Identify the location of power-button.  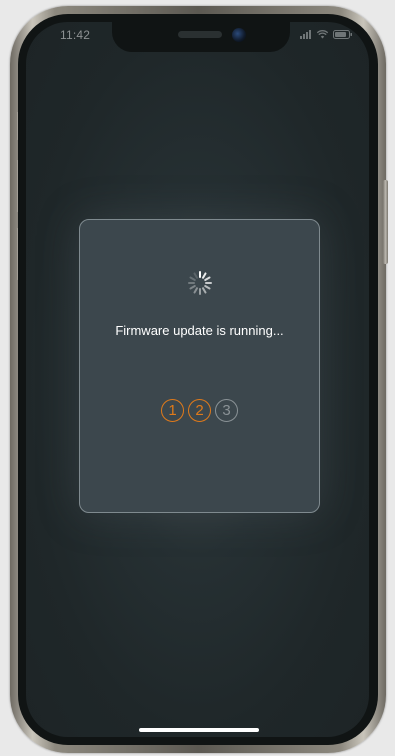
(385, 222).